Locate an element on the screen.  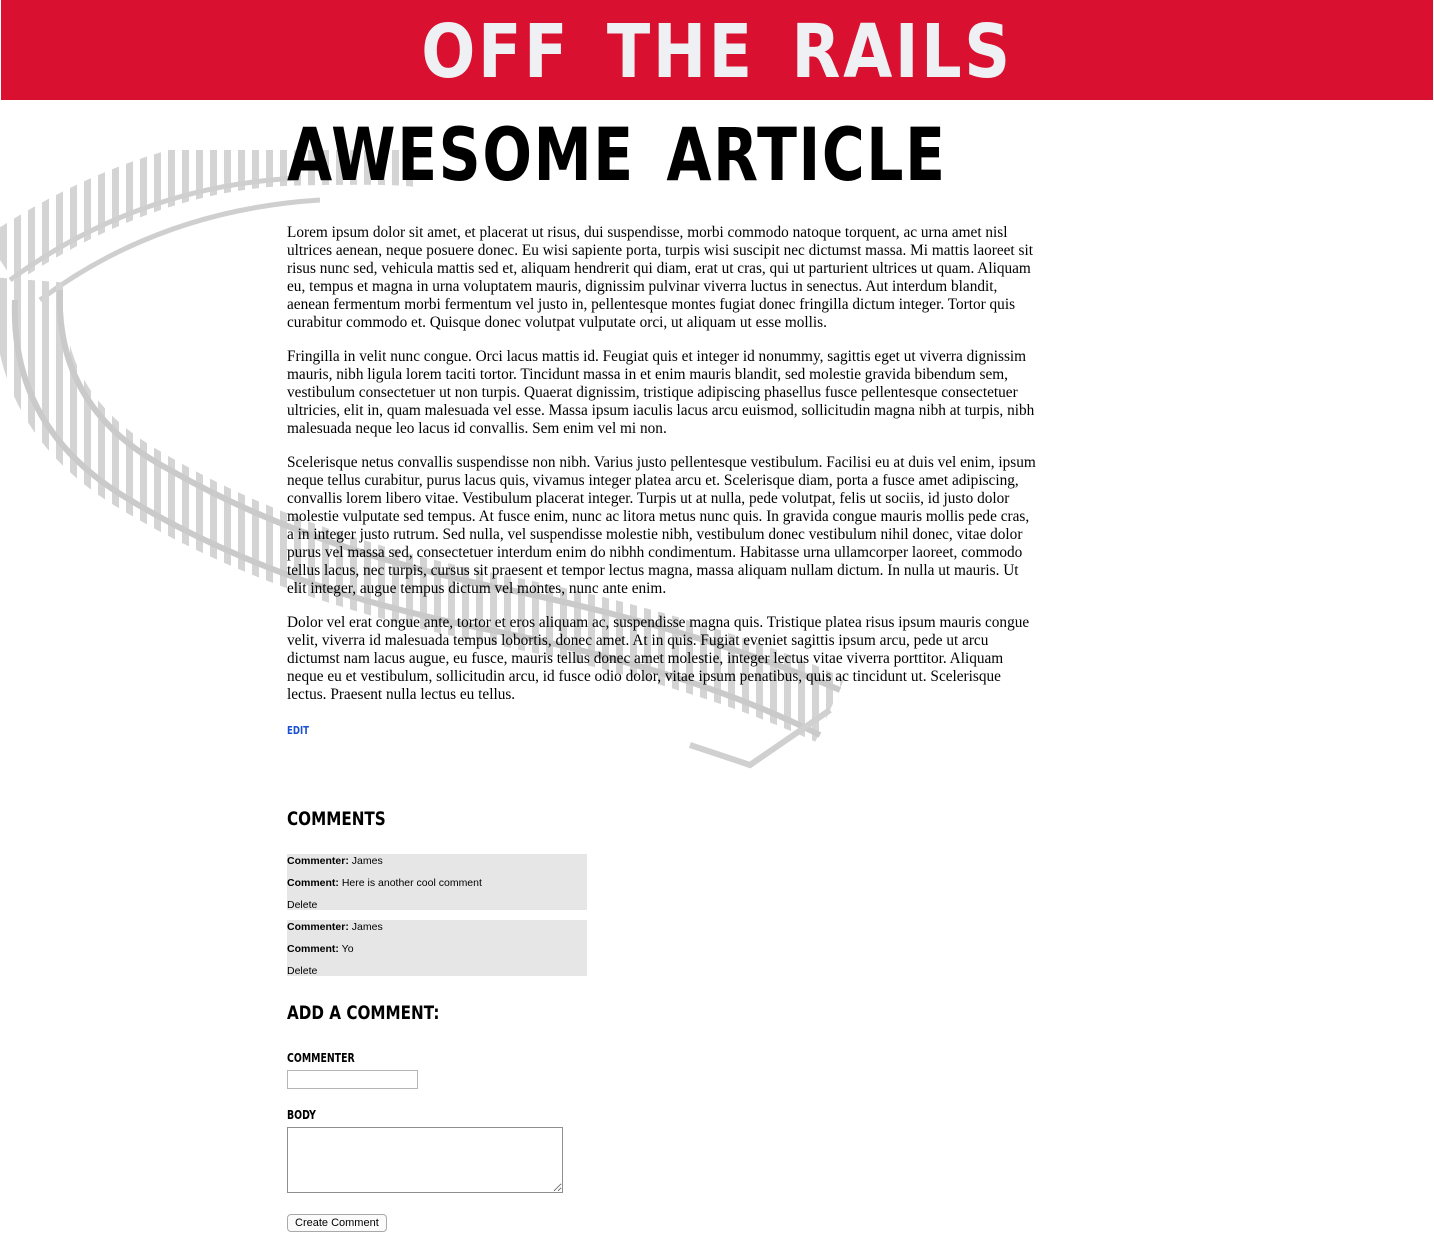
commenter-field-label: Commenter is located at coordinates (321, 1058).